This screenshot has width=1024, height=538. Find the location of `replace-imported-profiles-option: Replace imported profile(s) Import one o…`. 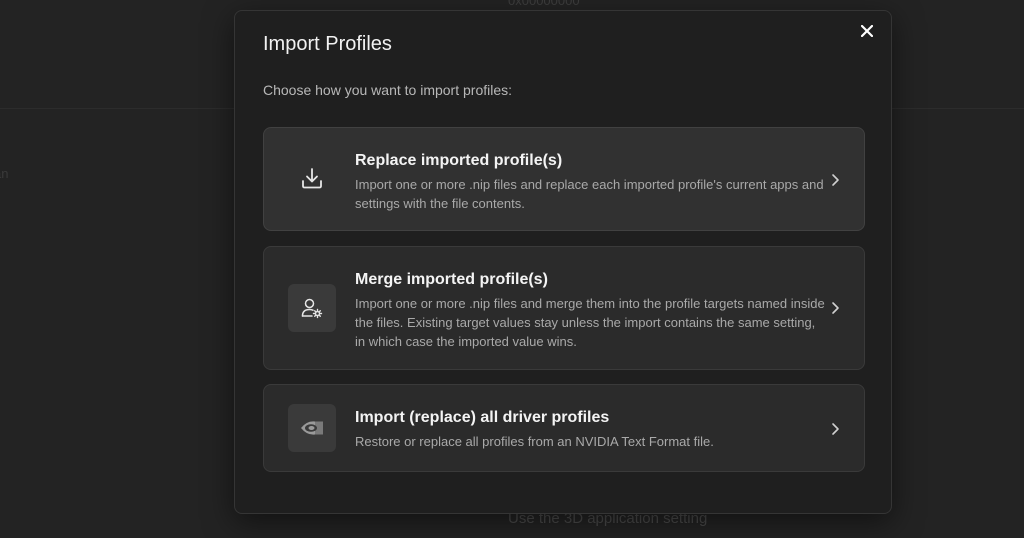

replace-imported-profiles-option: Replace imported profile(s) Import one o… is located at coordinates (564, 179).